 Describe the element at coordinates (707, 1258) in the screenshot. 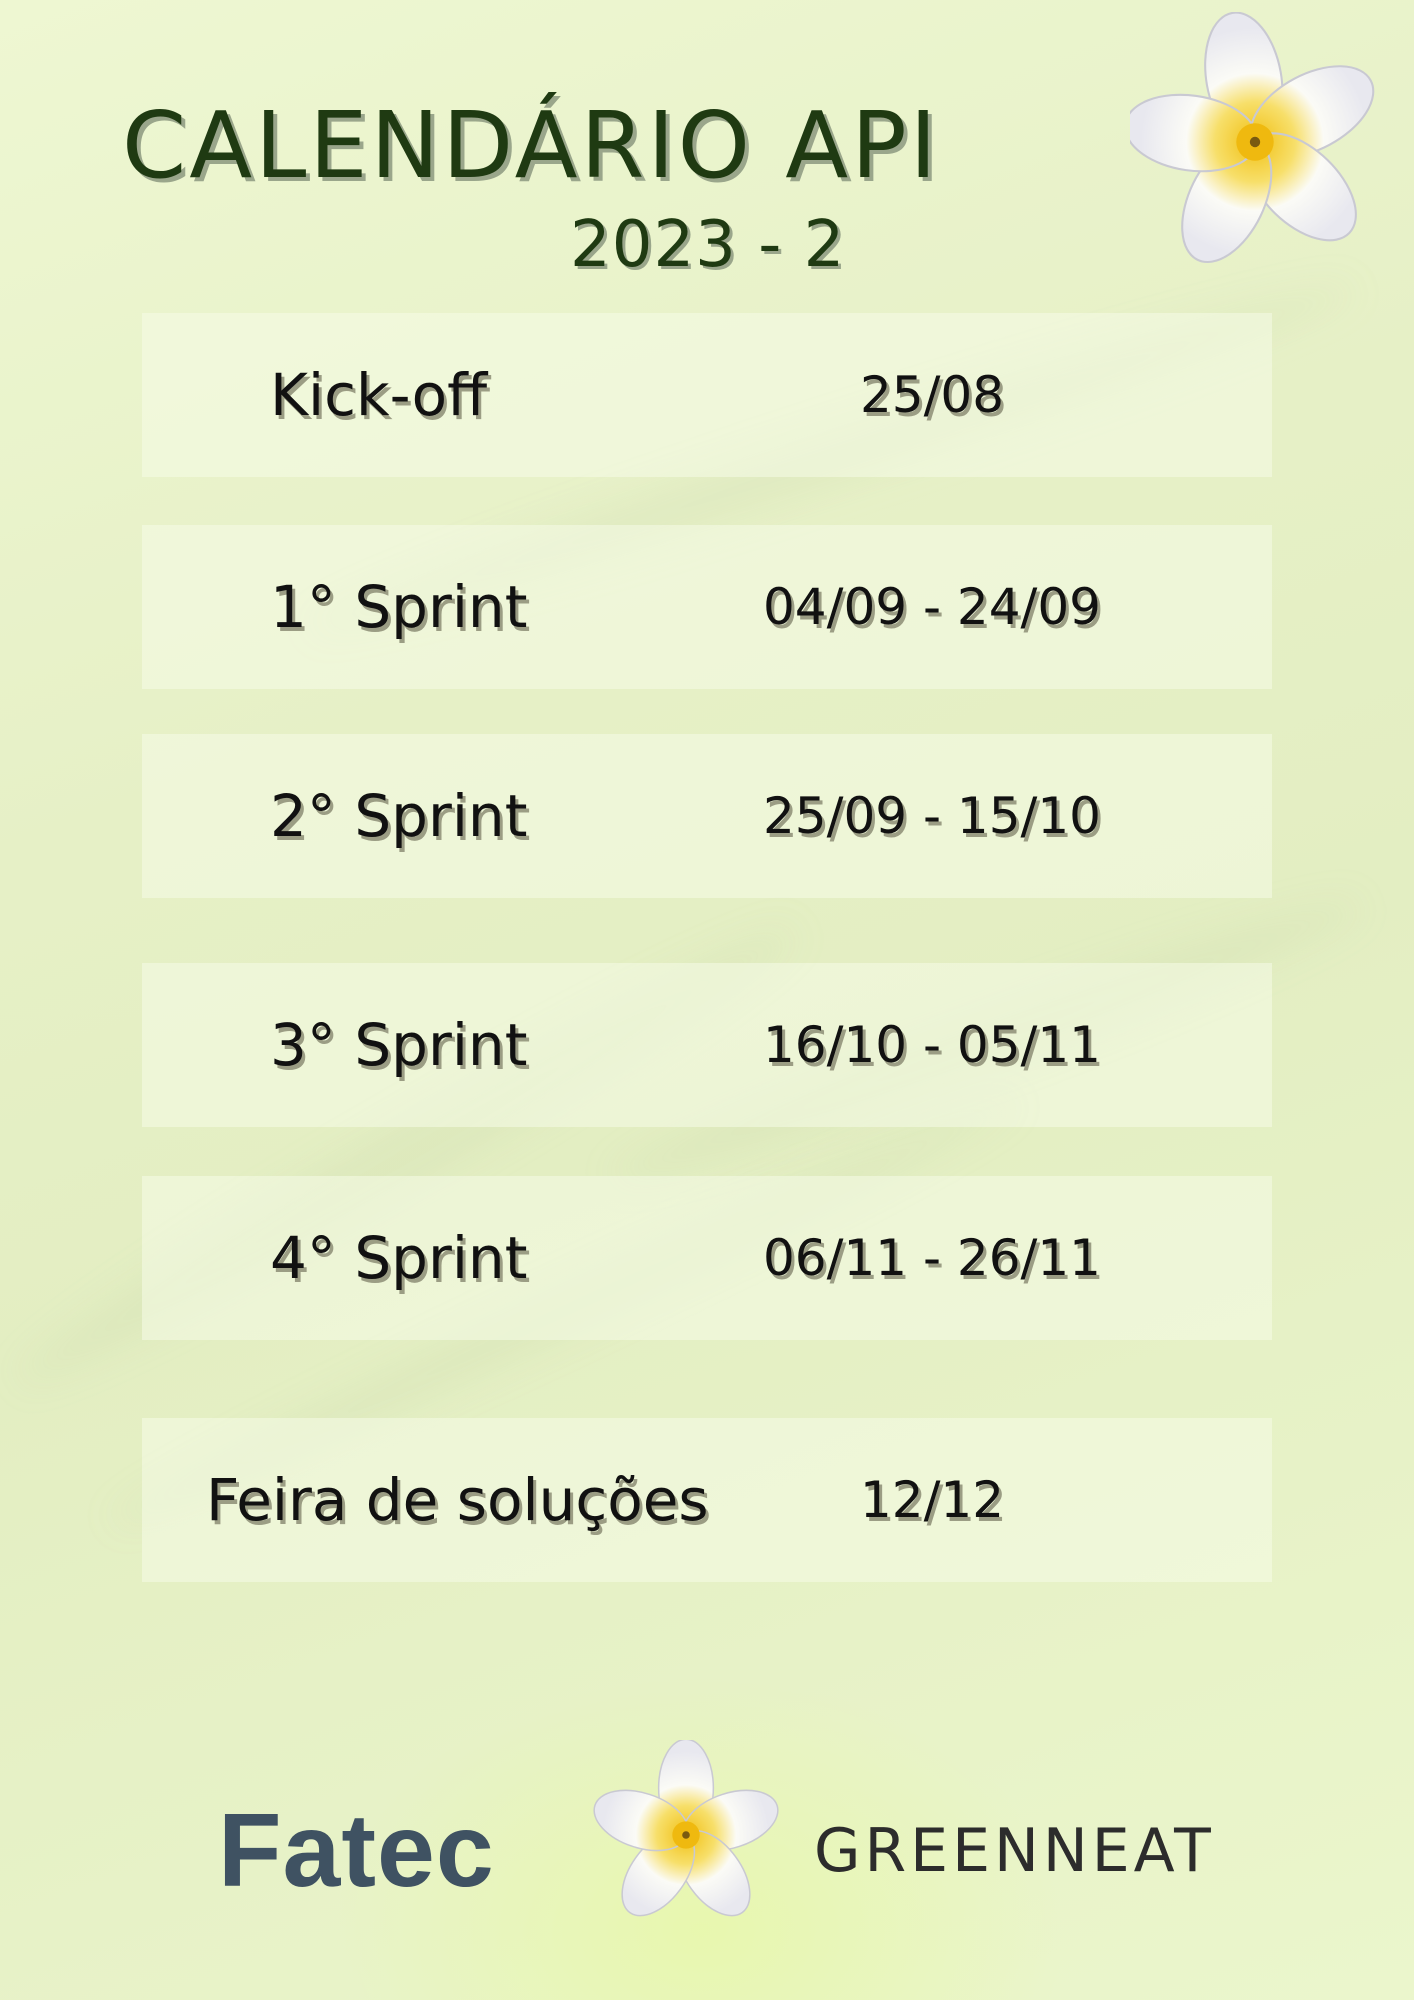

I see `schedule-row-sprint-4: 4° Sprint 06/11 - 26/11` at that location.